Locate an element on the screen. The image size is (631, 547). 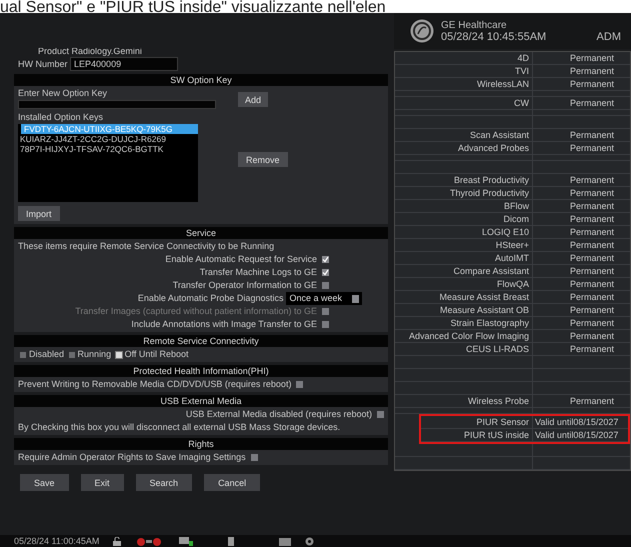
option-name: Dicom is located at coordinates (464, 219).